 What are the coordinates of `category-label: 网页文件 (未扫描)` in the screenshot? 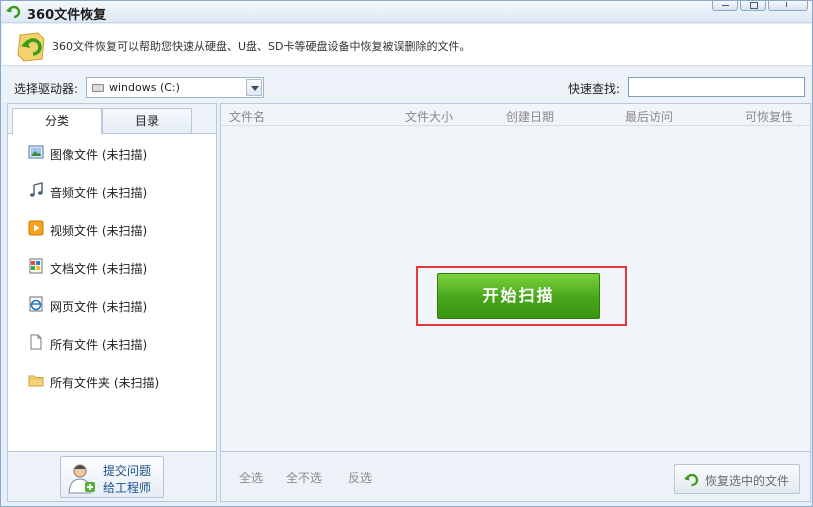 It's located at (99, 307).